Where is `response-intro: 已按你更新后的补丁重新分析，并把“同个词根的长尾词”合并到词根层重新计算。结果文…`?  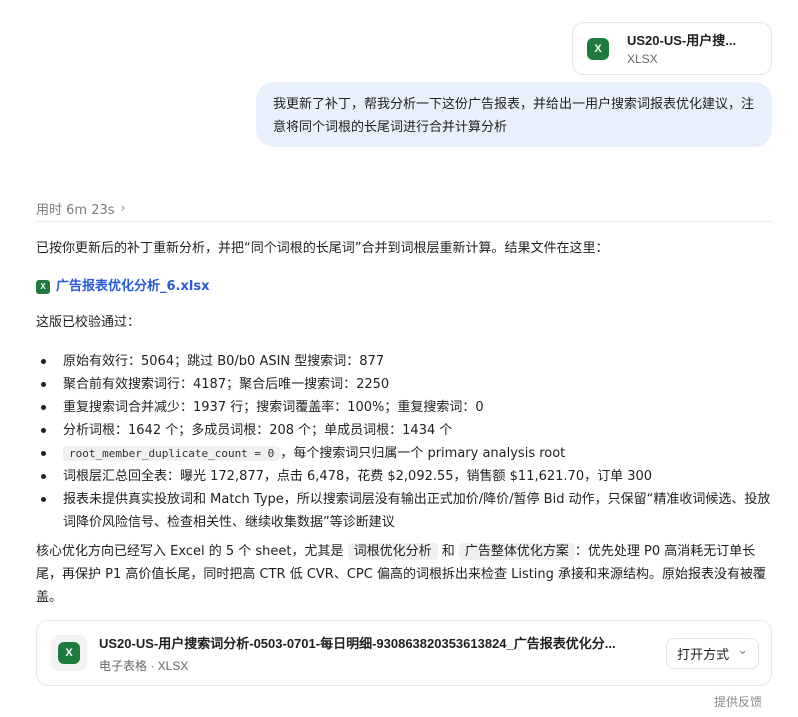
response-intro: 已按你更新后的补丁重新分析，并把“同个词根的长尾词”合并到词根层重新计算。结果文… is located at coordinates (322, 248).